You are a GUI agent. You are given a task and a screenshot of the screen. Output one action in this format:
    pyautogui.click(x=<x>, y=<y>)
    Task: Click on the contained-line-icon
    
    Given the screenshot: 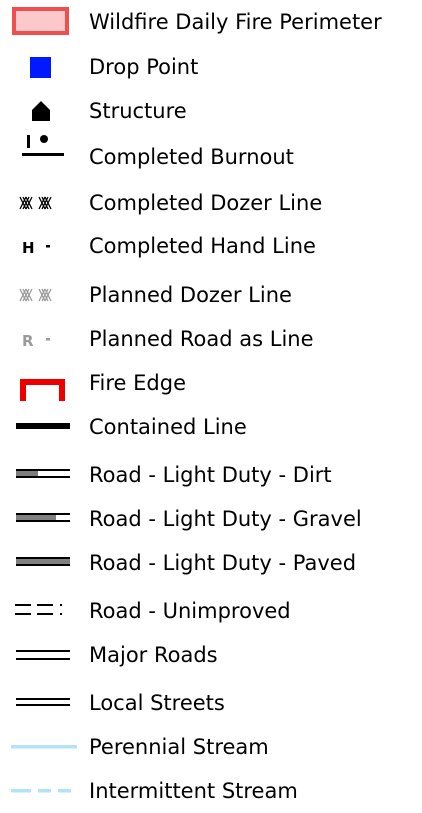 What is the action you would take?
    pyautogui.click(x=43, y=426)
    